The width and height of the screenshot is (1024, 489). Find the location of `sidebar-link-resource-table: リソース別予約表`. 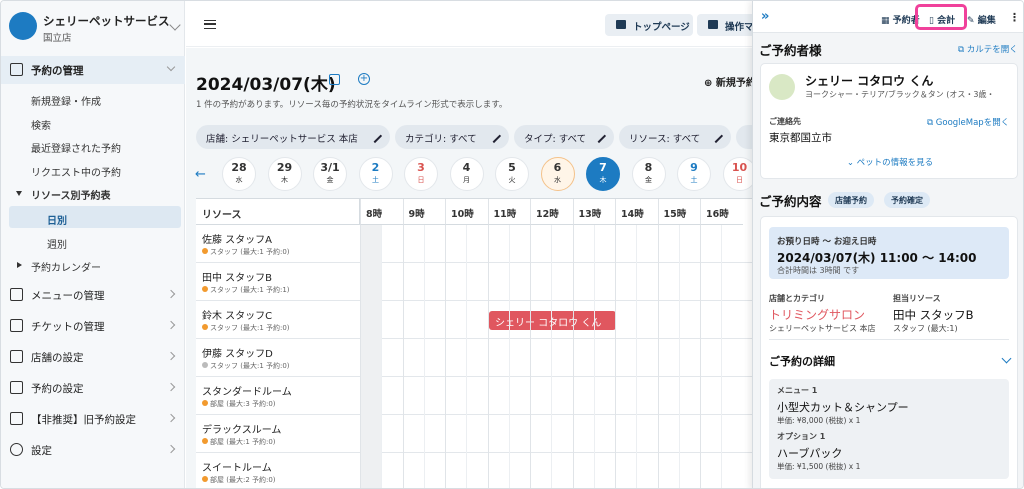

sidebar-link-resource-table: リソース別予約表 is located at coordinates (71, 194).